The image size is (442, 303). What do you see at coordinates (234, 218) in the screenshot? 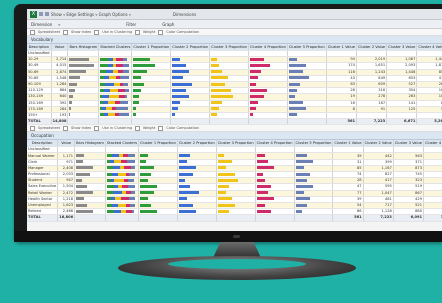
I see `table-row: TOTAL16,806 5617,2236,0913,864` at bounding box center [234, 218].